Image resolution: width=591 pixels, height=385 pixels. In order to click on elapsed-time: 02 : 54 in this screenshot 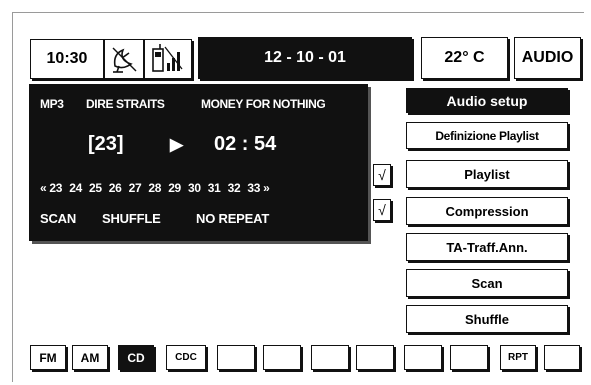, I will do `click(245, 144)`.